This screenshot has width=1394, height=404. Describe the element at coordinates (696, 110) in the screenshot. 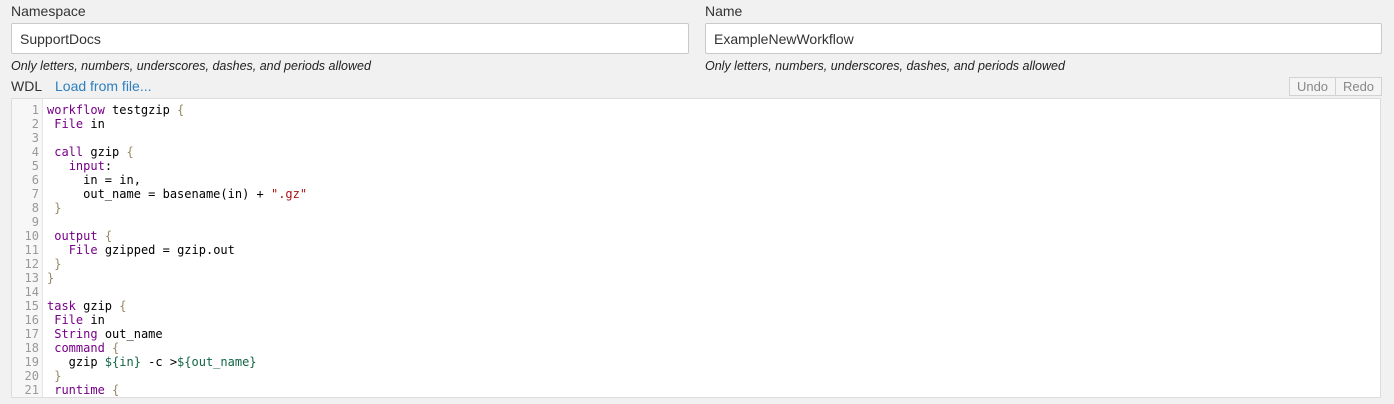

I see `code-line: 1 workflow testgzip {` at that location.